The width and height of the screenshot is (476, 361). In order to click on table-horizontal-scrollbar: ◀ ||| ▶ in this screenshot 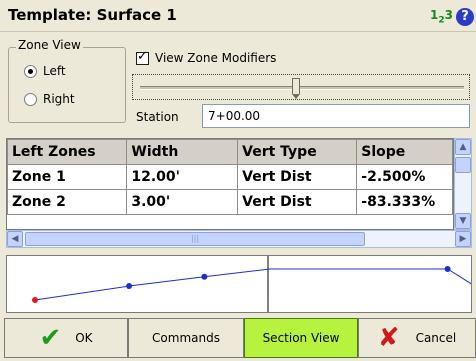, I will do `click(239, 239)`.